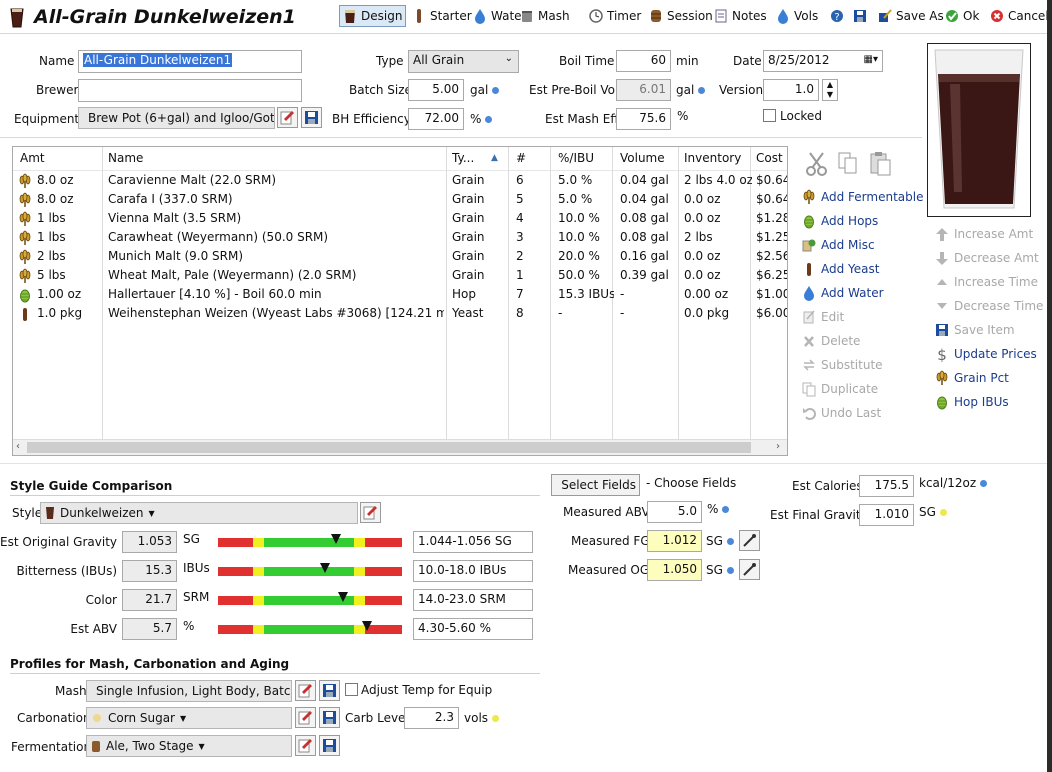  What do you see at coordinates (975, 330) in the screenshot?
I see `save-item-button: Save Item` at bounding box center [975, 330].